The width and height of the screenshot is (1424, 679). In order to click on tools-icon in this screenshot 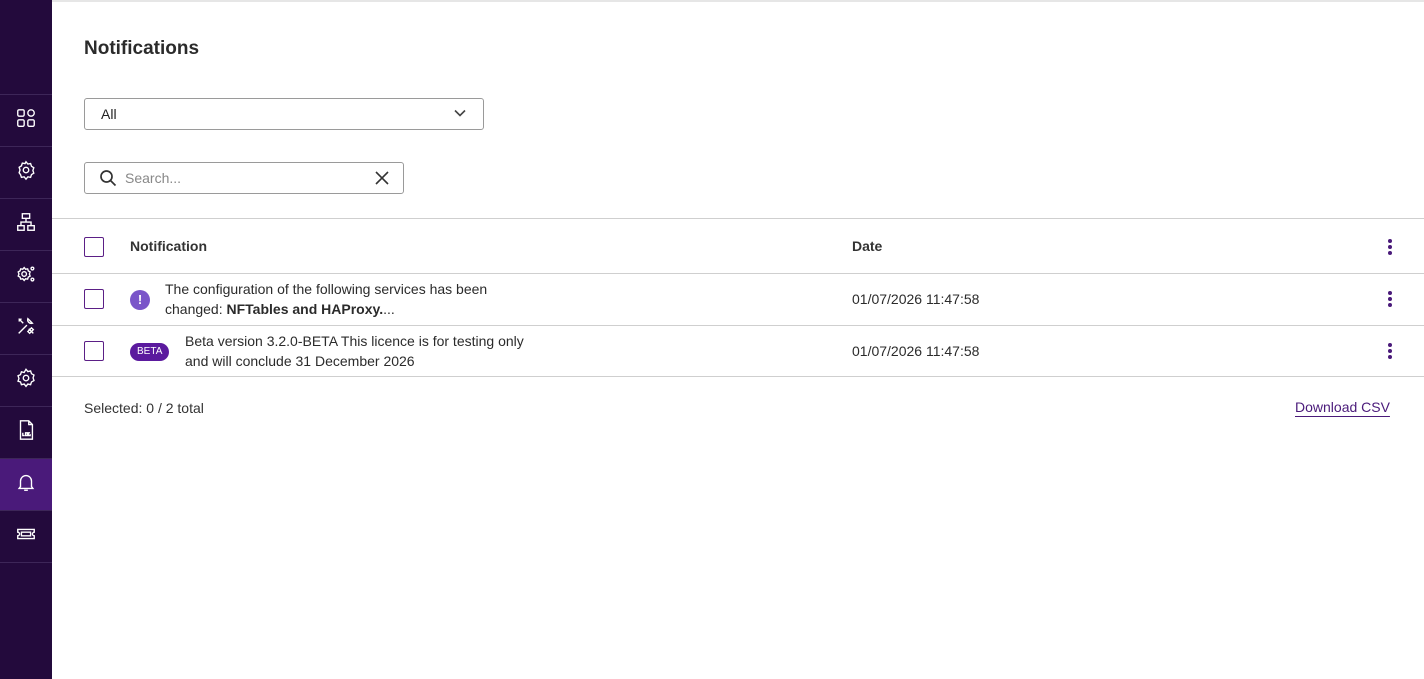, I will do `click(26, 328)`.